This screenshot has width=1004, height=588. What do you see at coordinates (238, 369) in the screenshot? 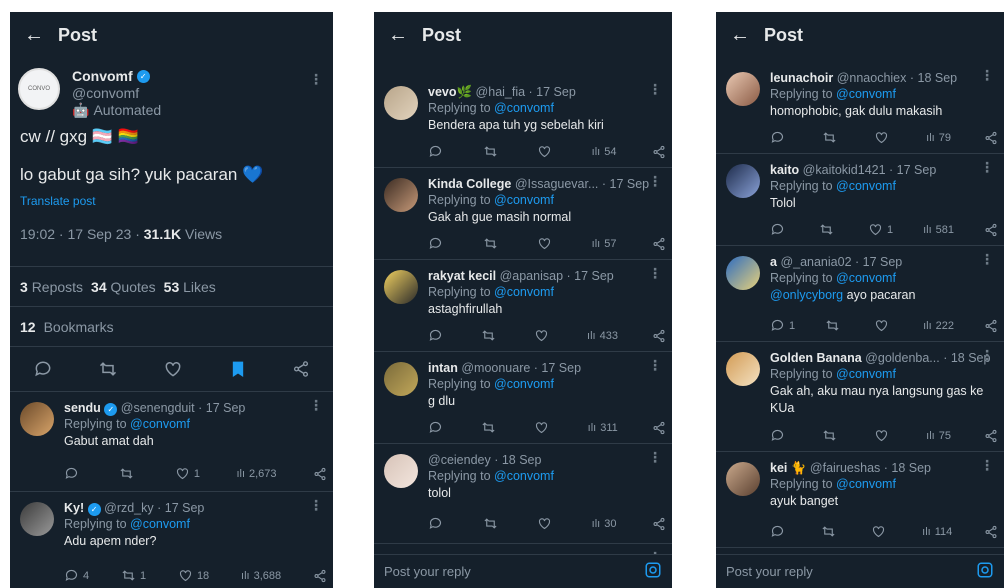
I see `bookmark-icon` at bounding box center [238, 369].